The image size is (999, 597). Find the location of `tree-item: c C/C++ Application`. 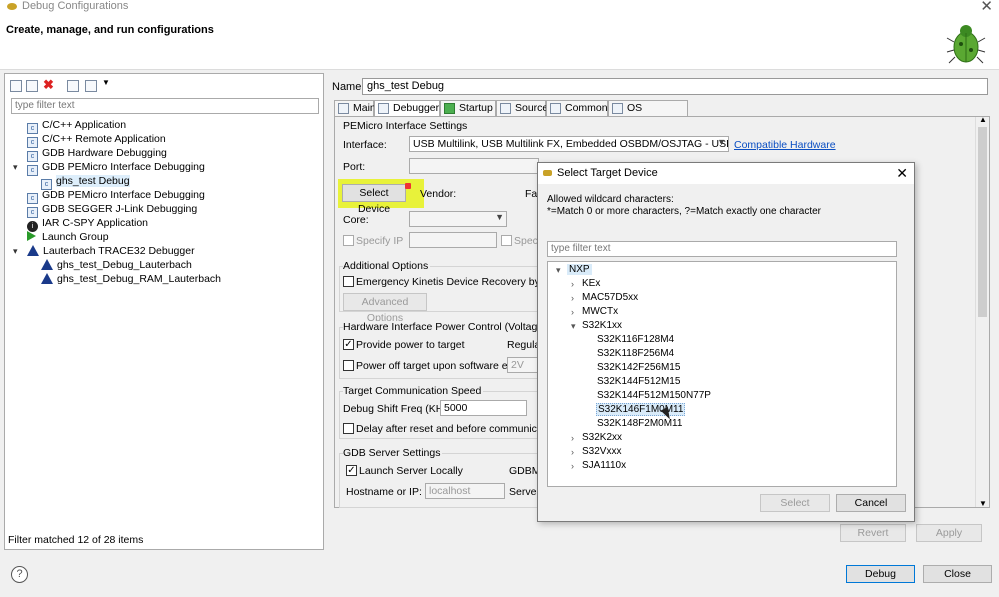

tree-item: c C/C++ Application is located at coordinates (76, 126).